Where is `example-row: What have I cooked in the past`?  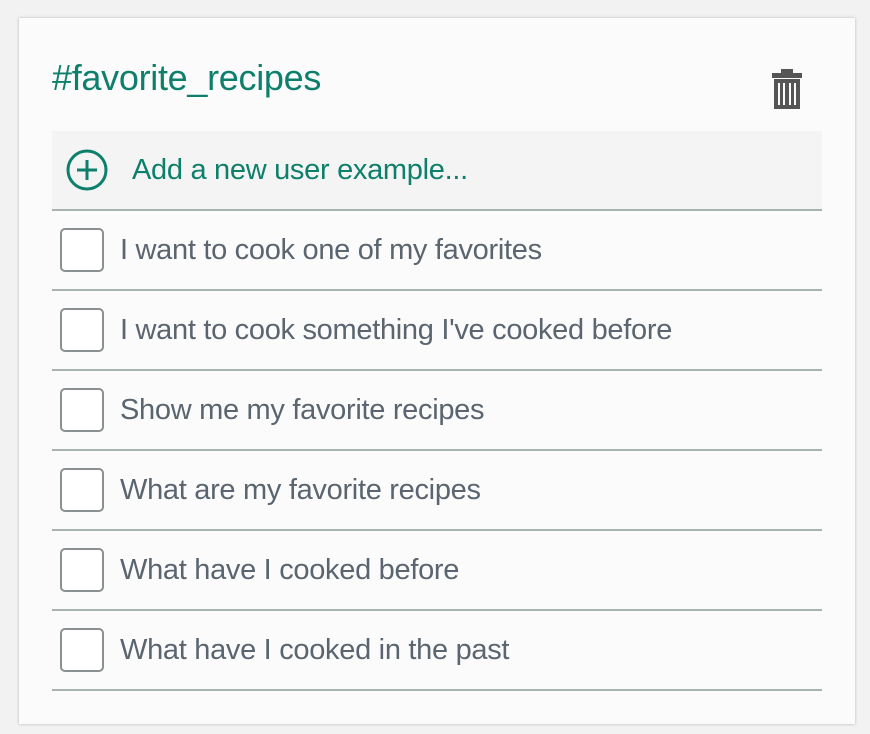
example-row: What have I cooked in the past is located at coordinates (437, 651).